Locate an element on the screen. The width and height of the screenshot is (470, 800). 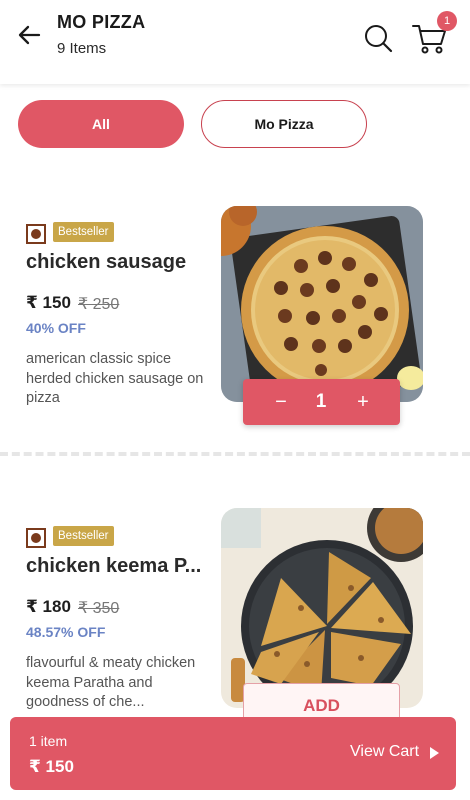
view-cart-bar: 1 item ₹ 150 View Cart is located at coordinates (233, 753).